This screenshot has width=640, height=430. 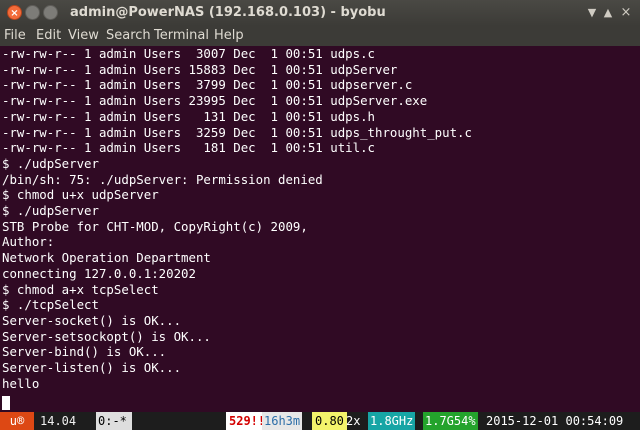 What do you see at coordinates (114, 421) in the screenshot?
I see `session-window-tab: 0:-*` at bounding box center [114, 421].